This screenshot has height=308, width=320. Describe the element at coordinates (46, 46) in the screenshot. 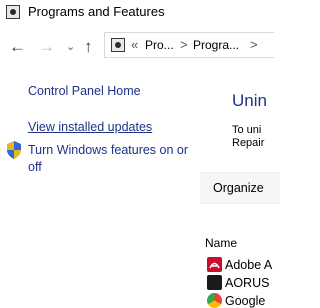

I see `forward-arrow-icon: →` at that location.